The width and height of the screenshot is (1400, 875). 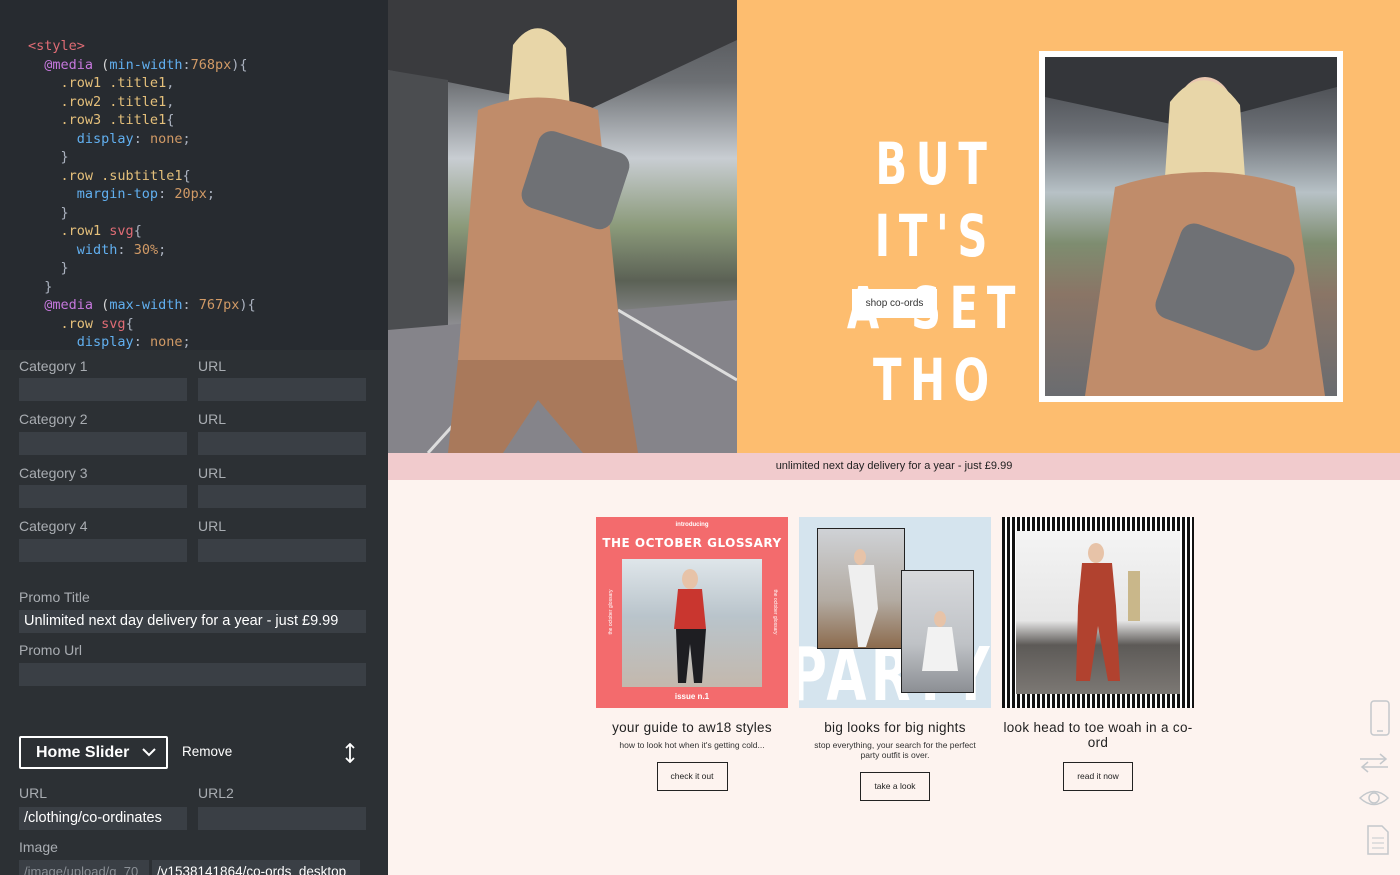 What do you see at coordinates (103, 496) in the screenshot?
I see `category-3-input` at bounding box center [103, 496].